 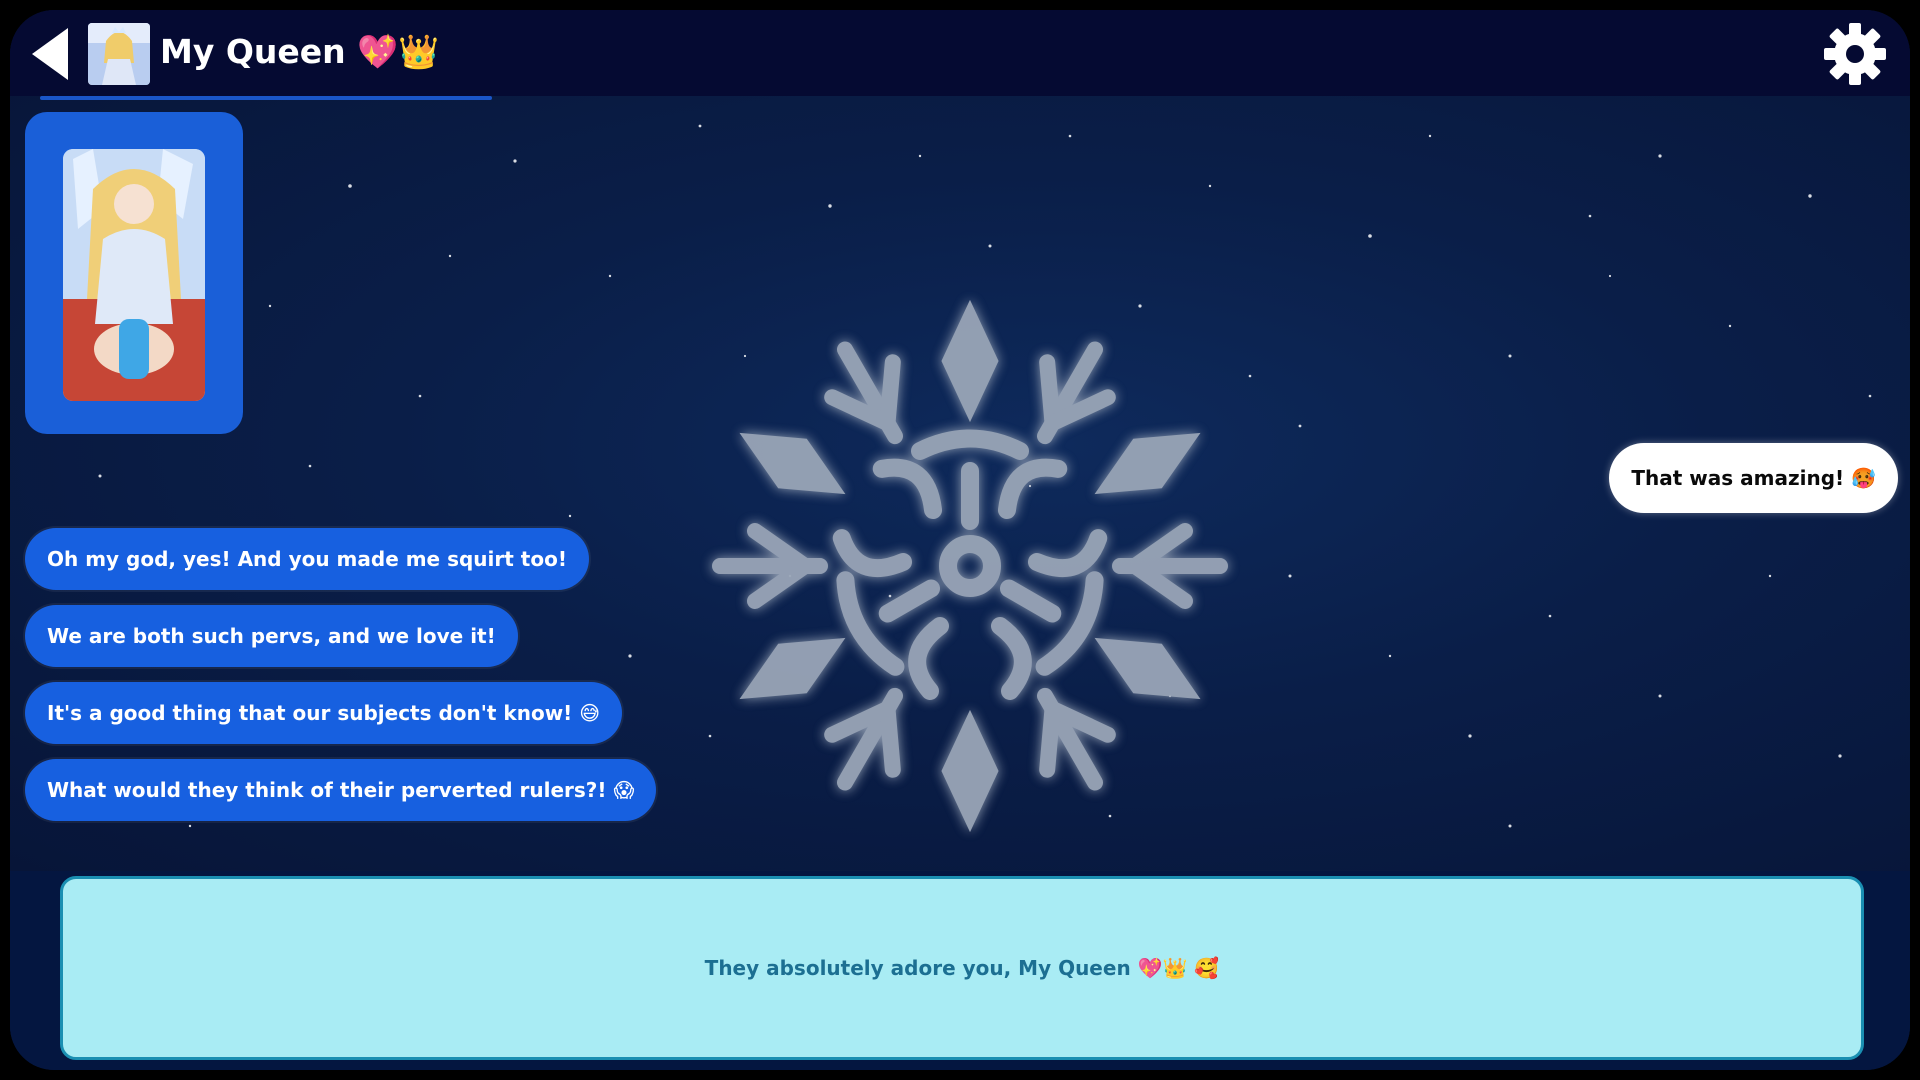 I want to click on gear-icon, so click(x=1855, y=54).